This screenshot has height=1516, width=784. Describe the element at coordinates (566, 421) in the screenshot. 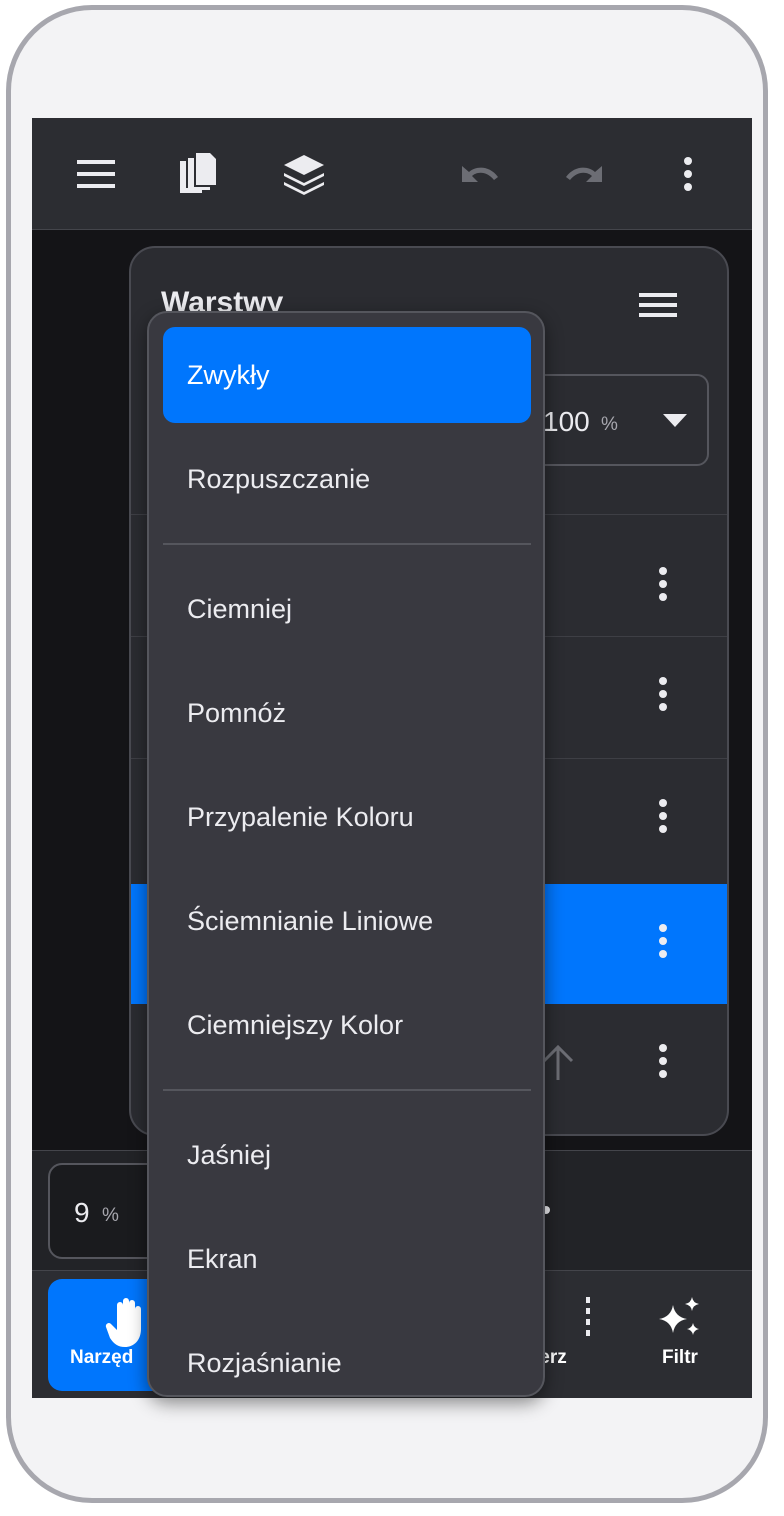

I see `opacity-value: 100` at that location.